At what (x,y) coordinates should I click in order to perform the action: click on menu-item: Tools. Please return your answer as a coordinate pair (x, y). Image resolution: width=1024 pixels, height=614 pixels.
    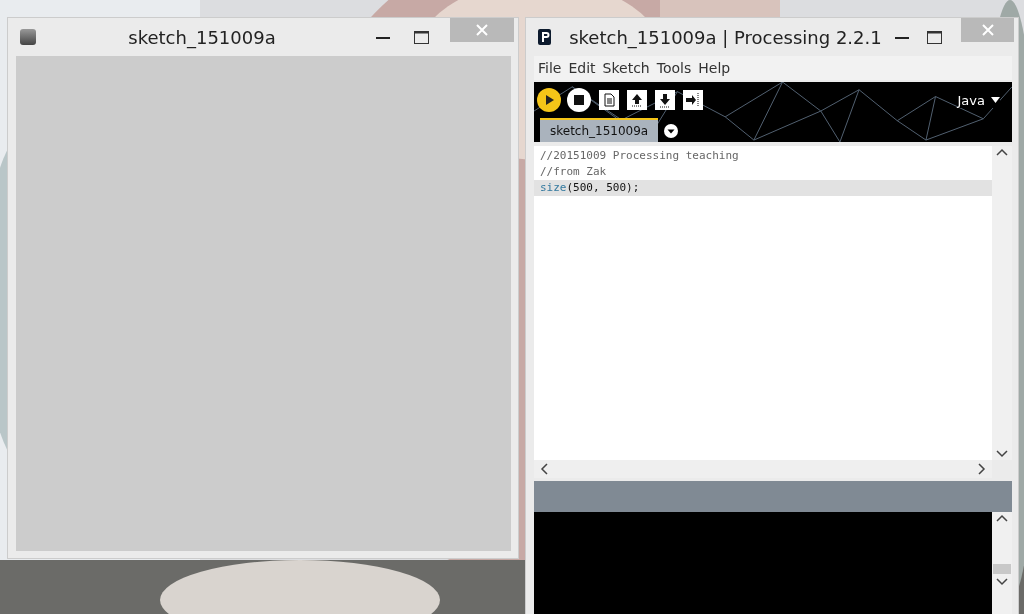
    Looking at the image, I should click on (674, 68).